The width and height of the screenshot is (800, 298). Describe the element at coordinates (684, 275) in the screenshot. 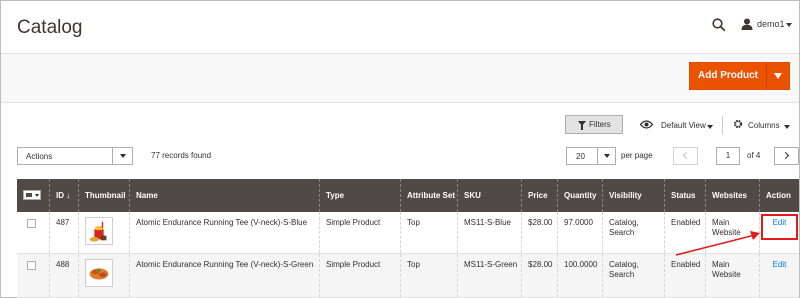

I see `cell-status: Enabled` at that location.